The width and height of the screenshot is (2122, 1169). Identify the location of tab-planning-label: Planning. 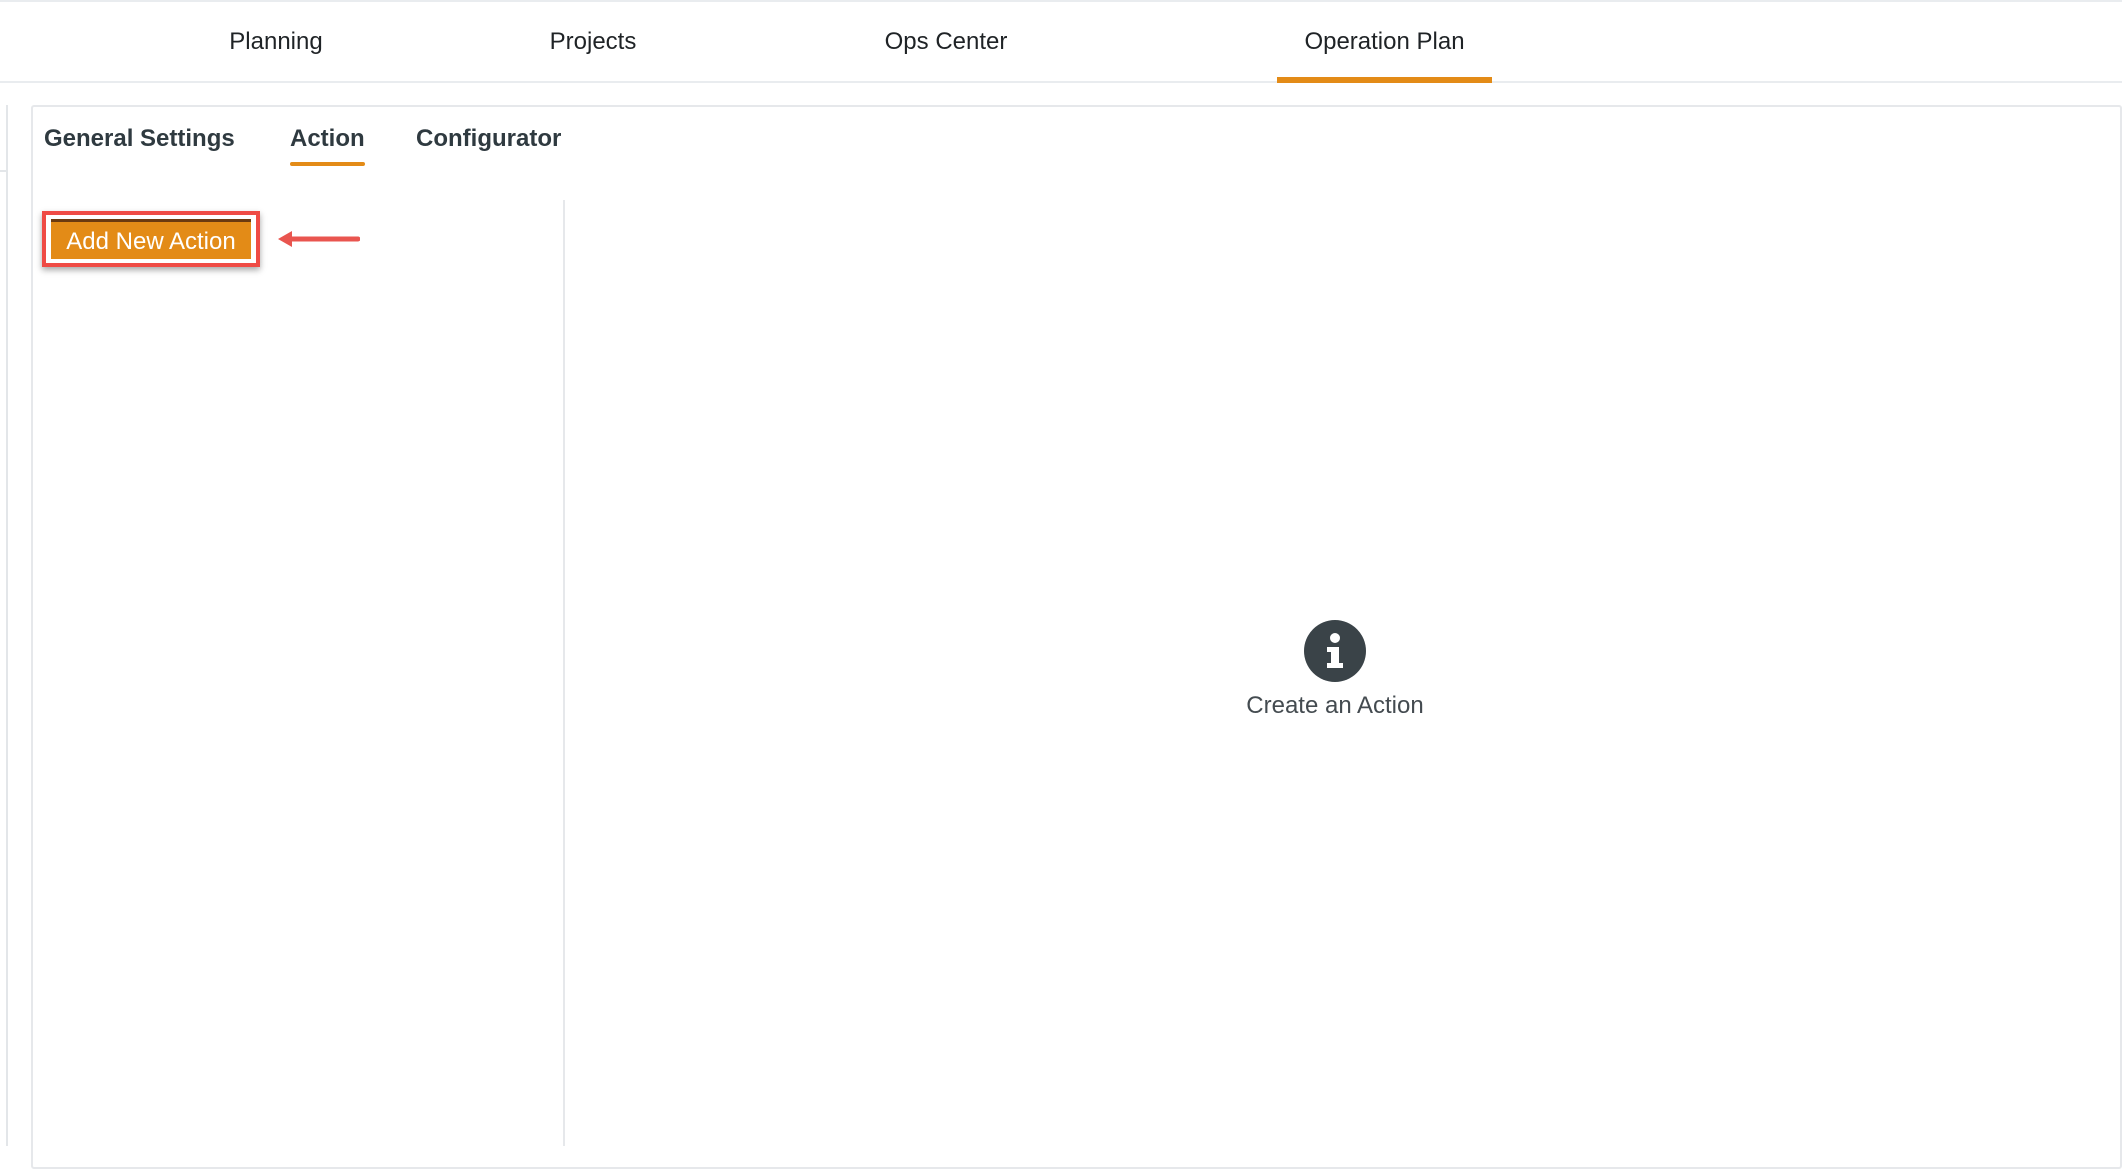
(276, 41).